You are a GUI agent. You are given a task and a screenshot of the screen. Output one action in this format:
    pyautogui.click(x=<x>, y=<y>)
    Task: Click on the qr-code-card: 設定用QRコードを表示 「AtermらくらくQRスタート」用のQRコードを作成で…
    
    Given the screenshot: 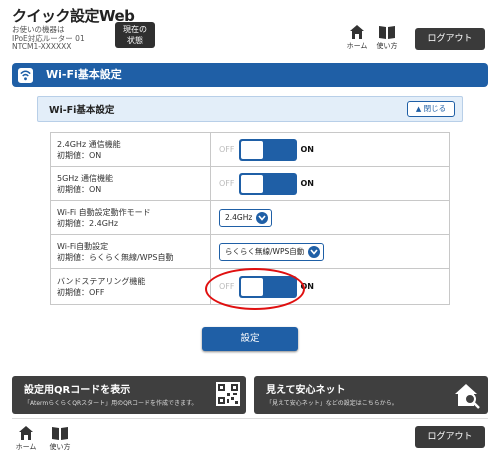 What is the action you would take?
    pyautogui.click(x=129, y=395)
    